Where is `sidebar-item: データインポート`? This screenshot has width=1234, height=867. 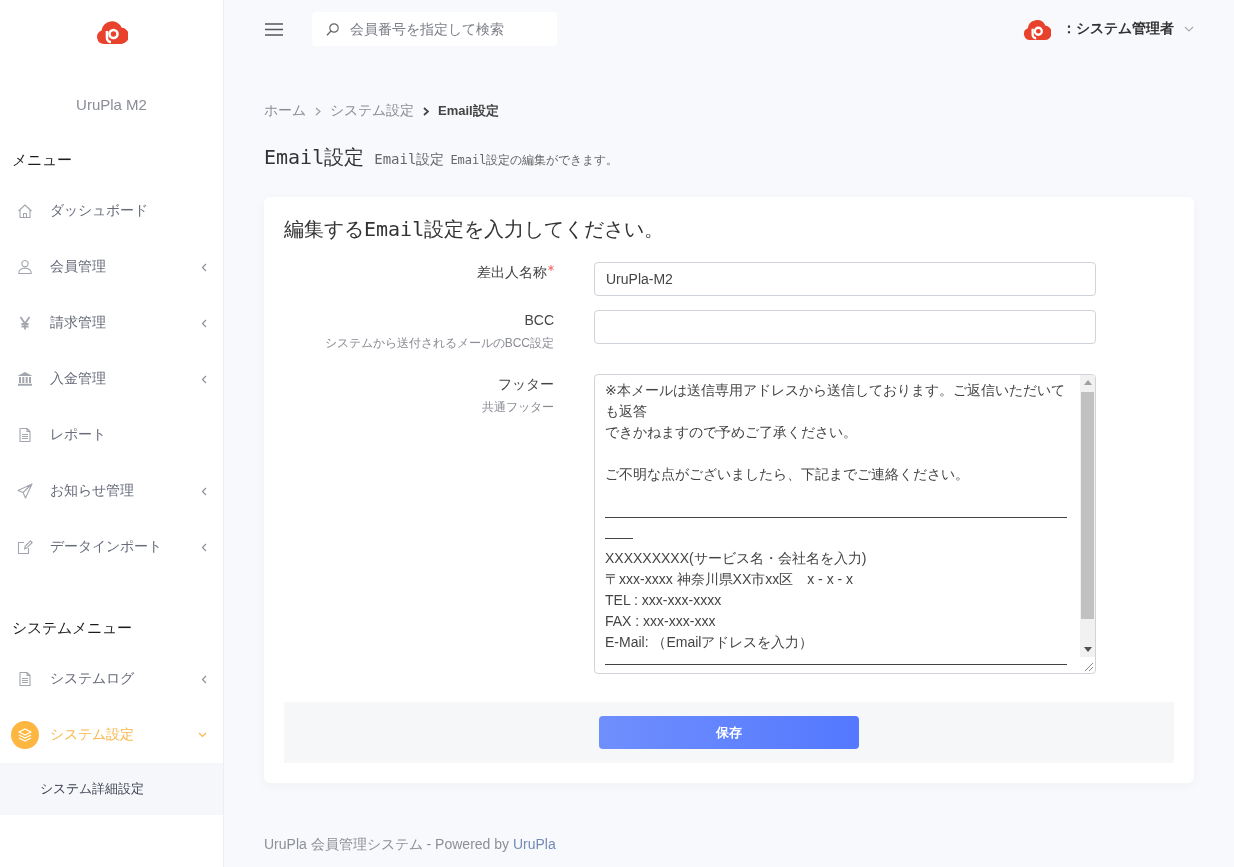 sidebar-item: データインポート is located at coordinates (111, 547).